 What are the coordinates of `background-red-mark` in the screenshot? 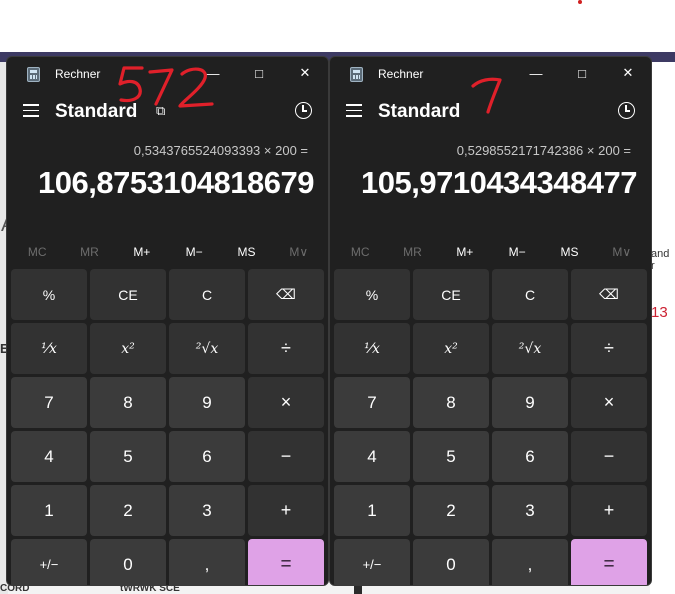 It's located at (580, 2).